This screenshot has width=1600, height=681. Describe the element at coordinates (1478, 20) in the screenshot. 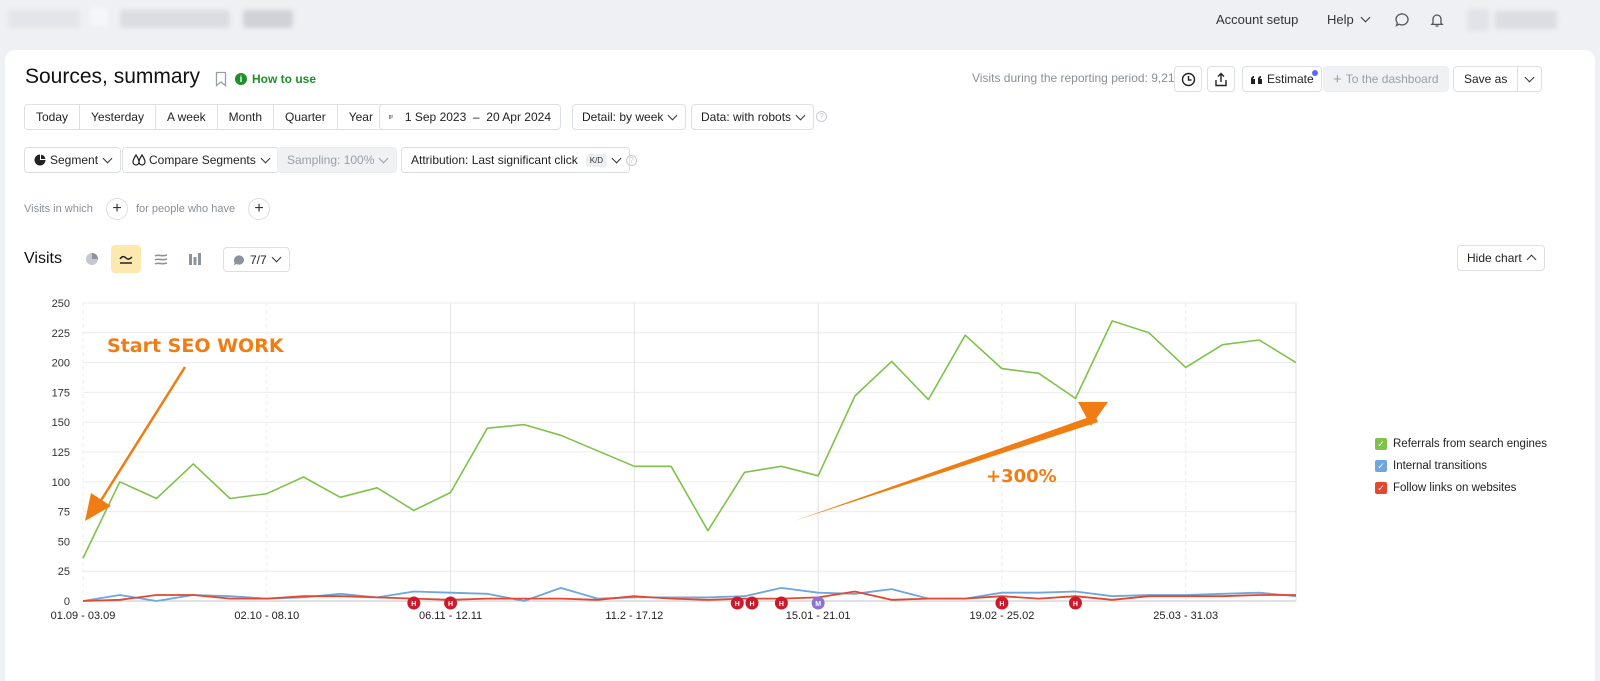

I see `avatar` at that location.